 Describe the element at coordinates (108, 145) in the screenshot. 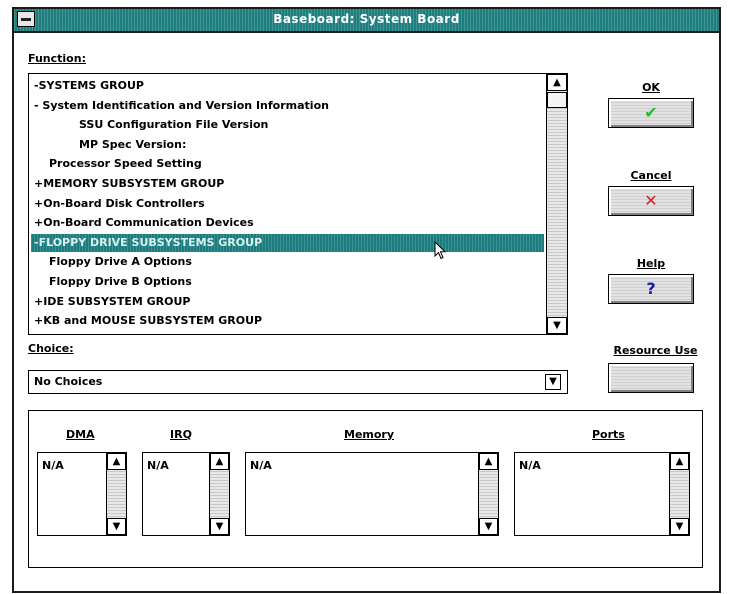

I see `function-list-item: MP Spec Version:` at that location.